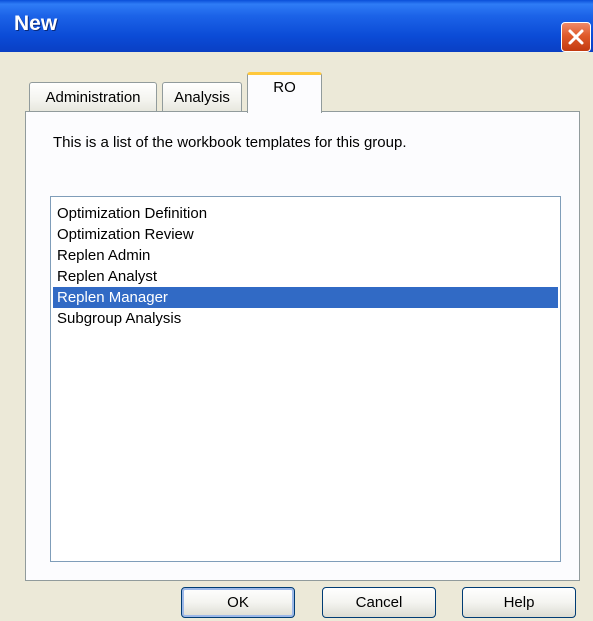  What do you see at coordinates (305, 318) in the screenshot?
I see `list-item: Subgroup Analysis` at bounding box center [305, 318].